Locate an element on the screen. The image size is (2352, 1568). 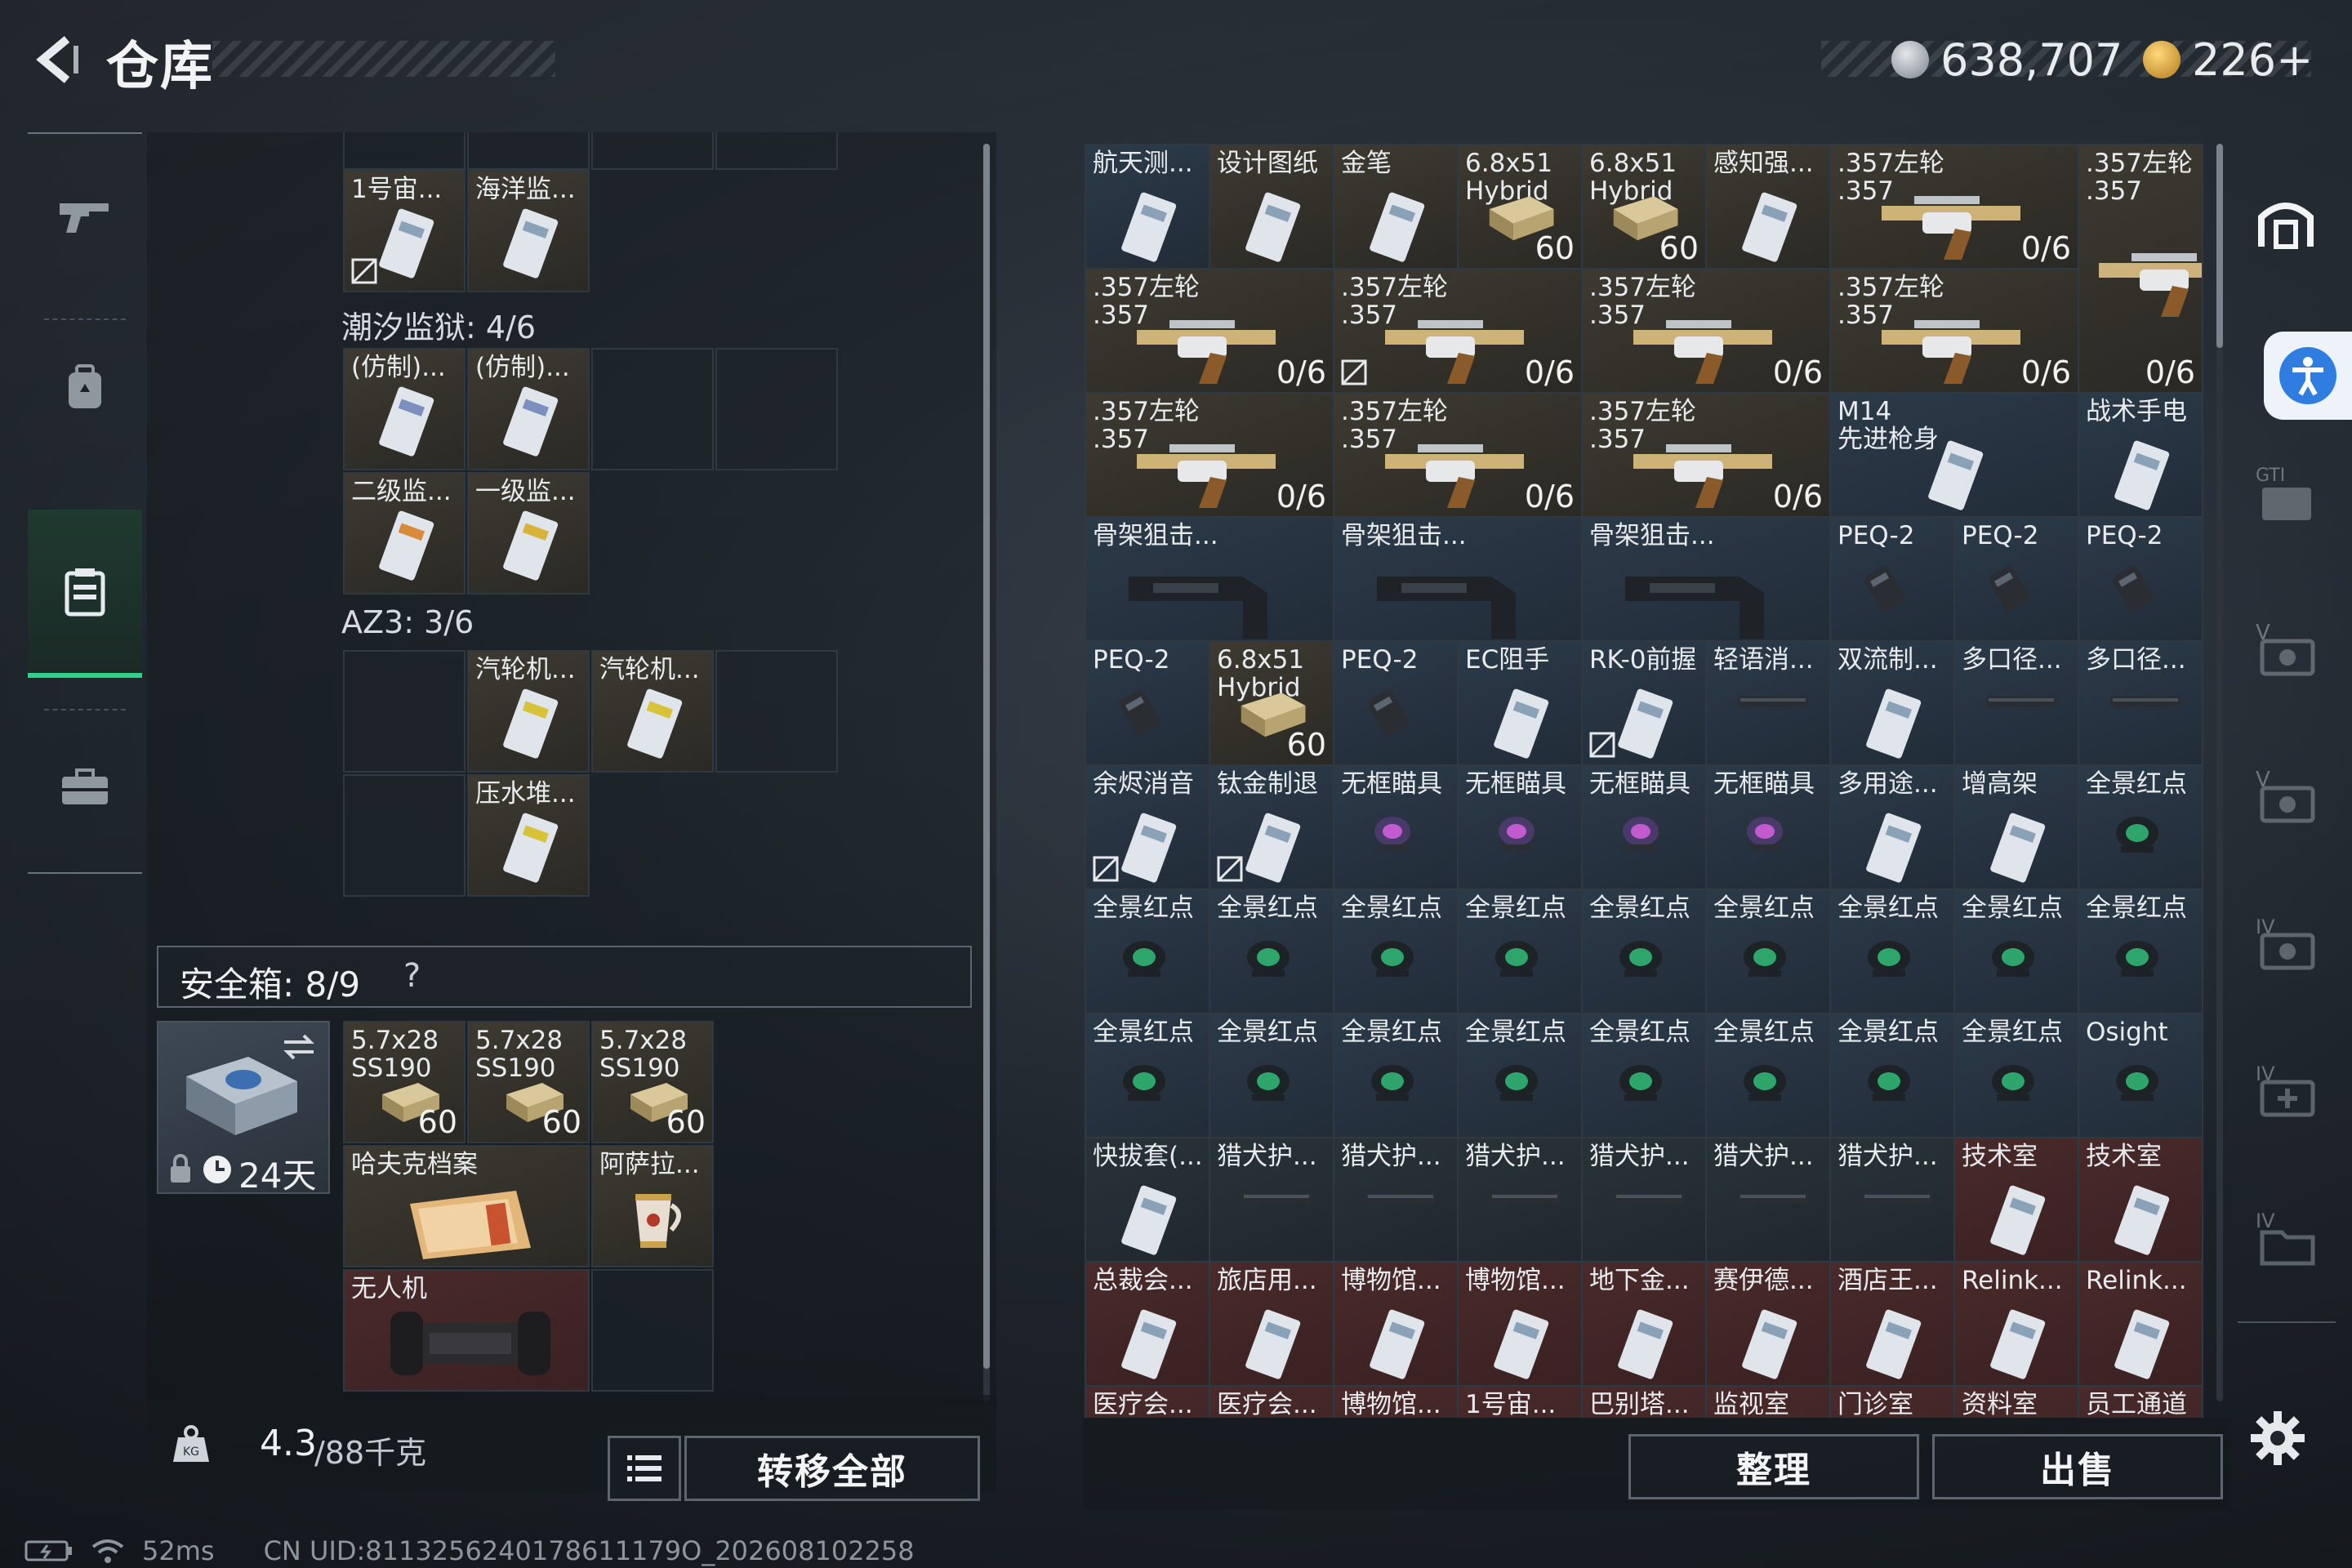
accessibility-button is located at coordinates (2308, 376).